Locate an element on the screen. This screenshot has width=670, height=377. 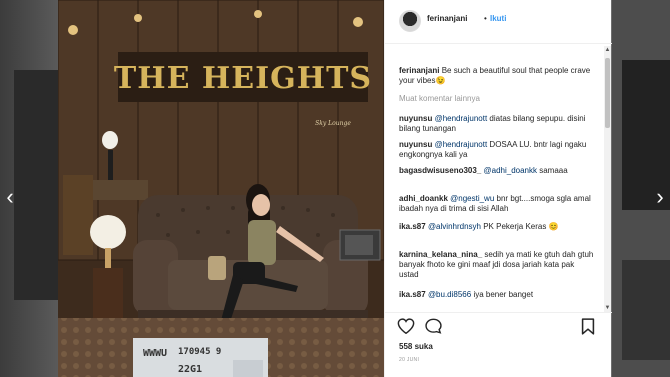
follow-button: Ikuti is located at coordinates (498, 18).